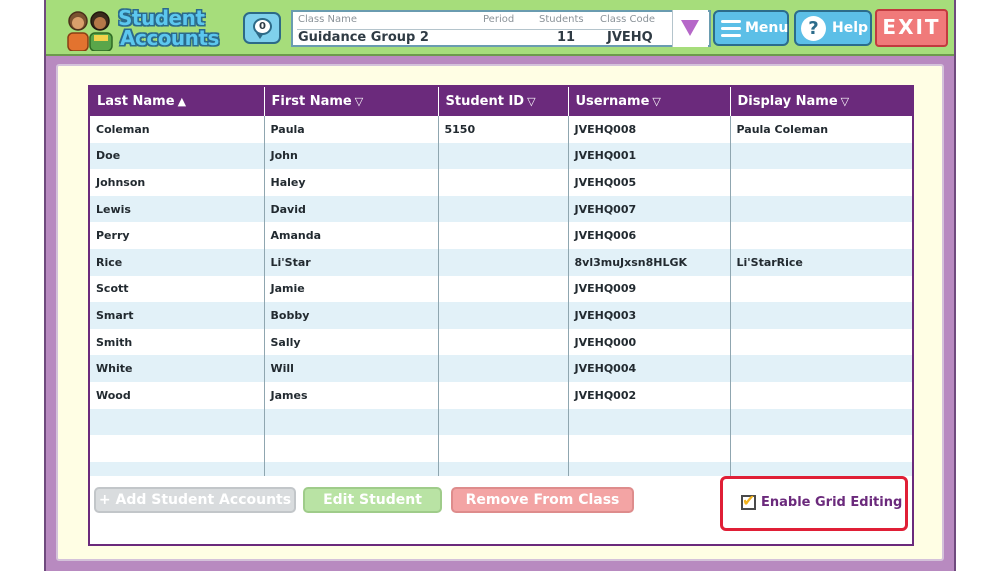 The width and height of the screenshot is (1000, 571). What do you see at coordinates (649, 315) in the screenshot?
I see `cell-username: JVEHQ003` at bounding box center [649, 315].